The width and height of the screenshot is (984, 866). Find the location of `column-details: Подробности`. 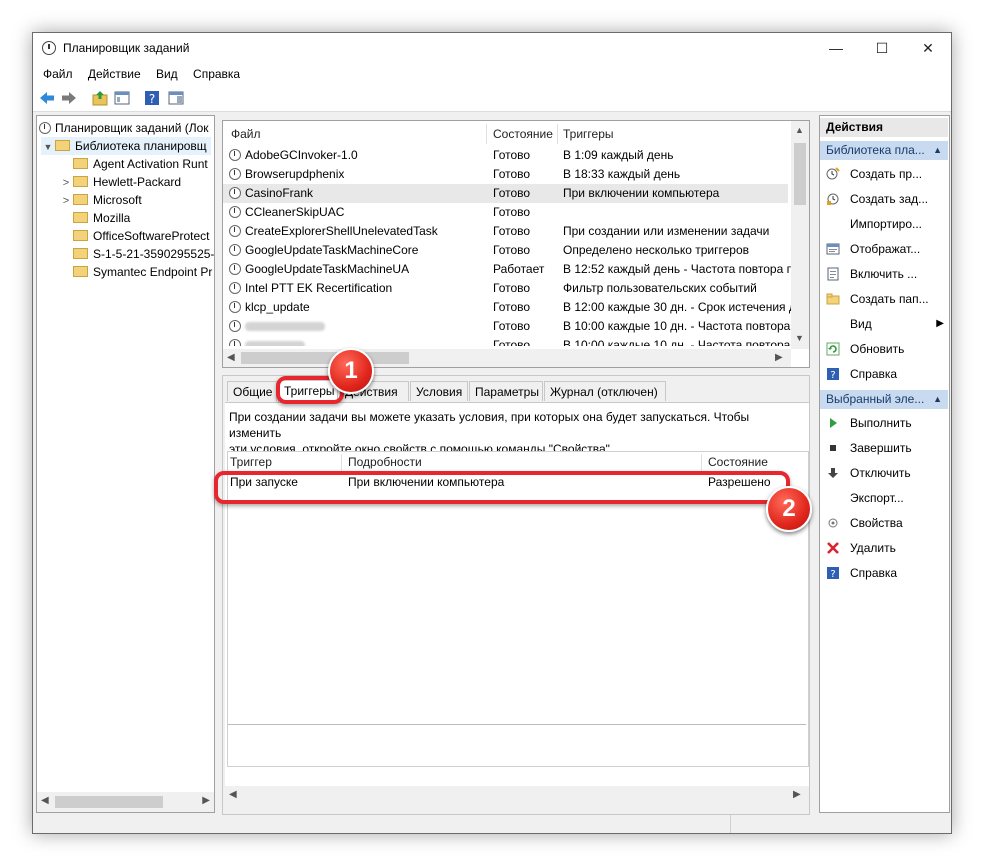

column-details: Подробности is located at coordinates (385, 462).